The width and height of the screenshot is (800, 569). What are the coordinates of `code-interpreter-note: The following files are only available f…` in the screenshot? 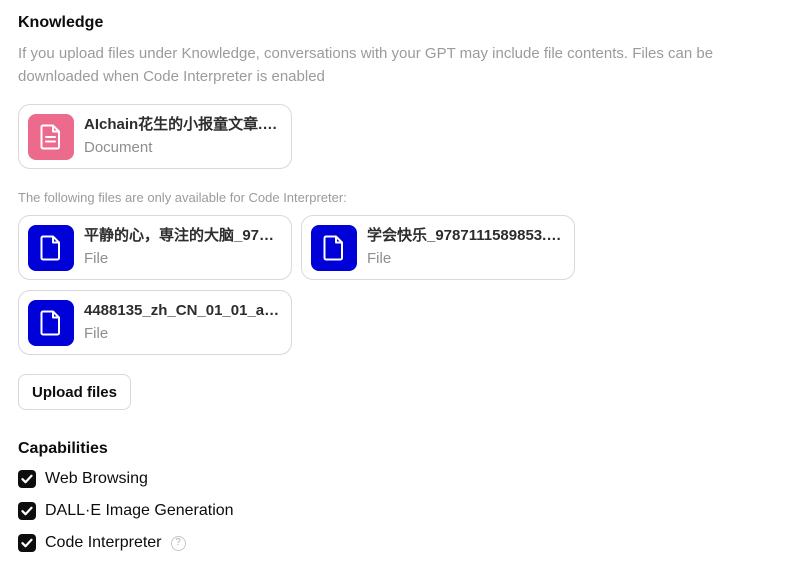 It's located at (182, 197).